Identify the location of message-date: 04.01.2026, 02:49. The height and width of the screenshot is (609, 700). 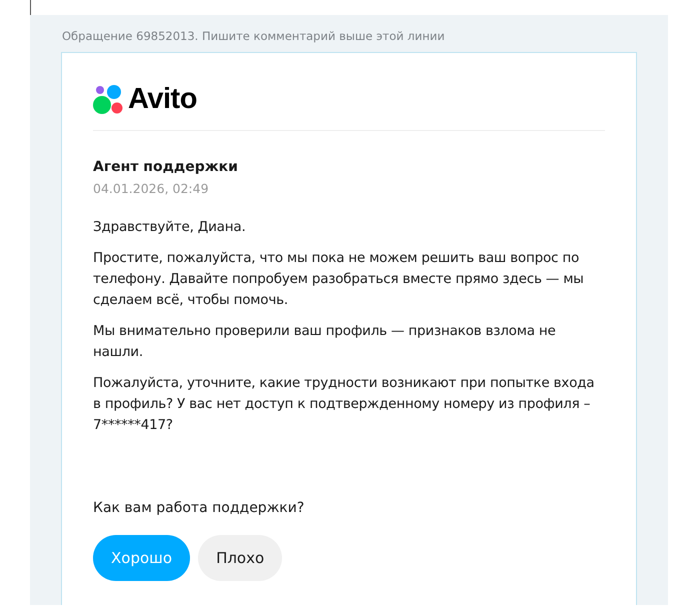
(151, 189).